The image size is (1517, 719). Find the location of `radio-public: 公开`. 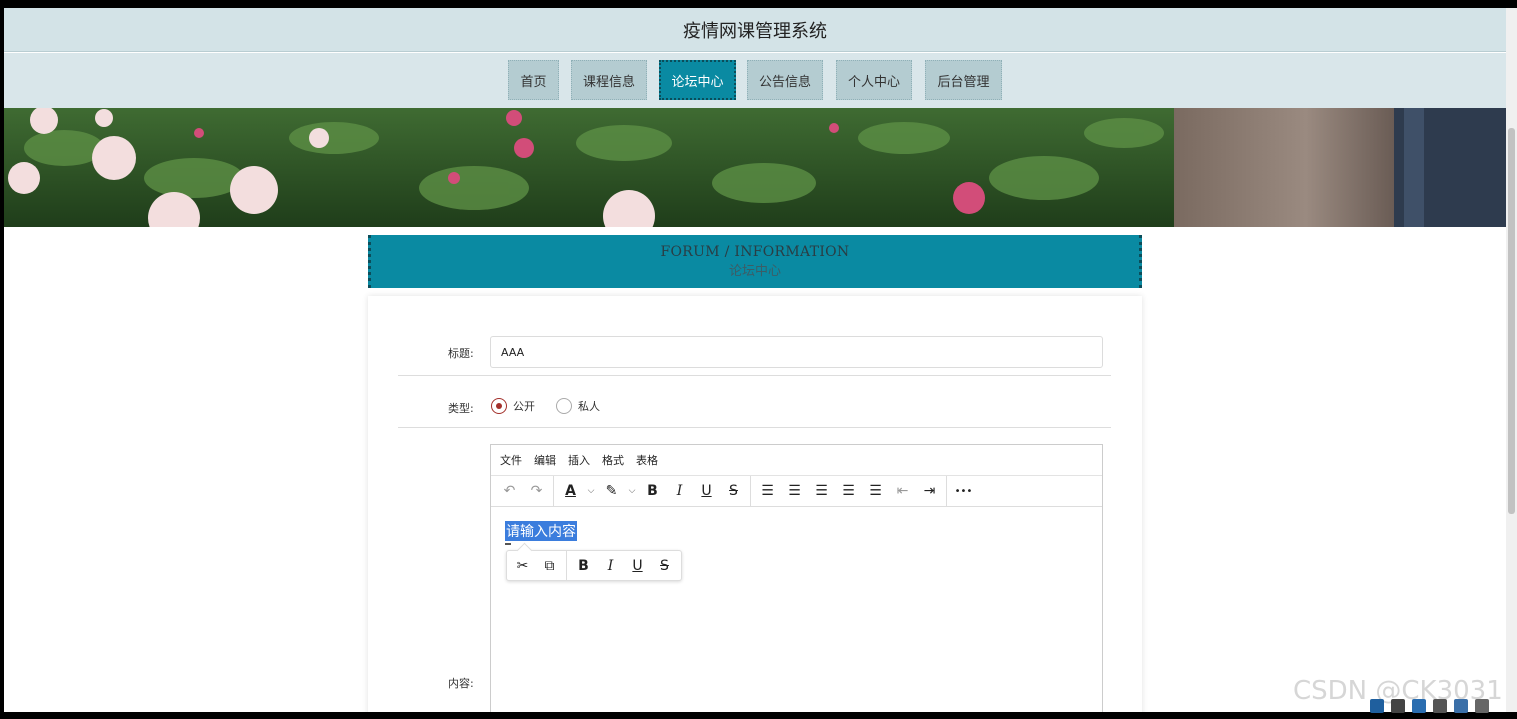

radio-public: 公开 is located at coordinates (513, 406).